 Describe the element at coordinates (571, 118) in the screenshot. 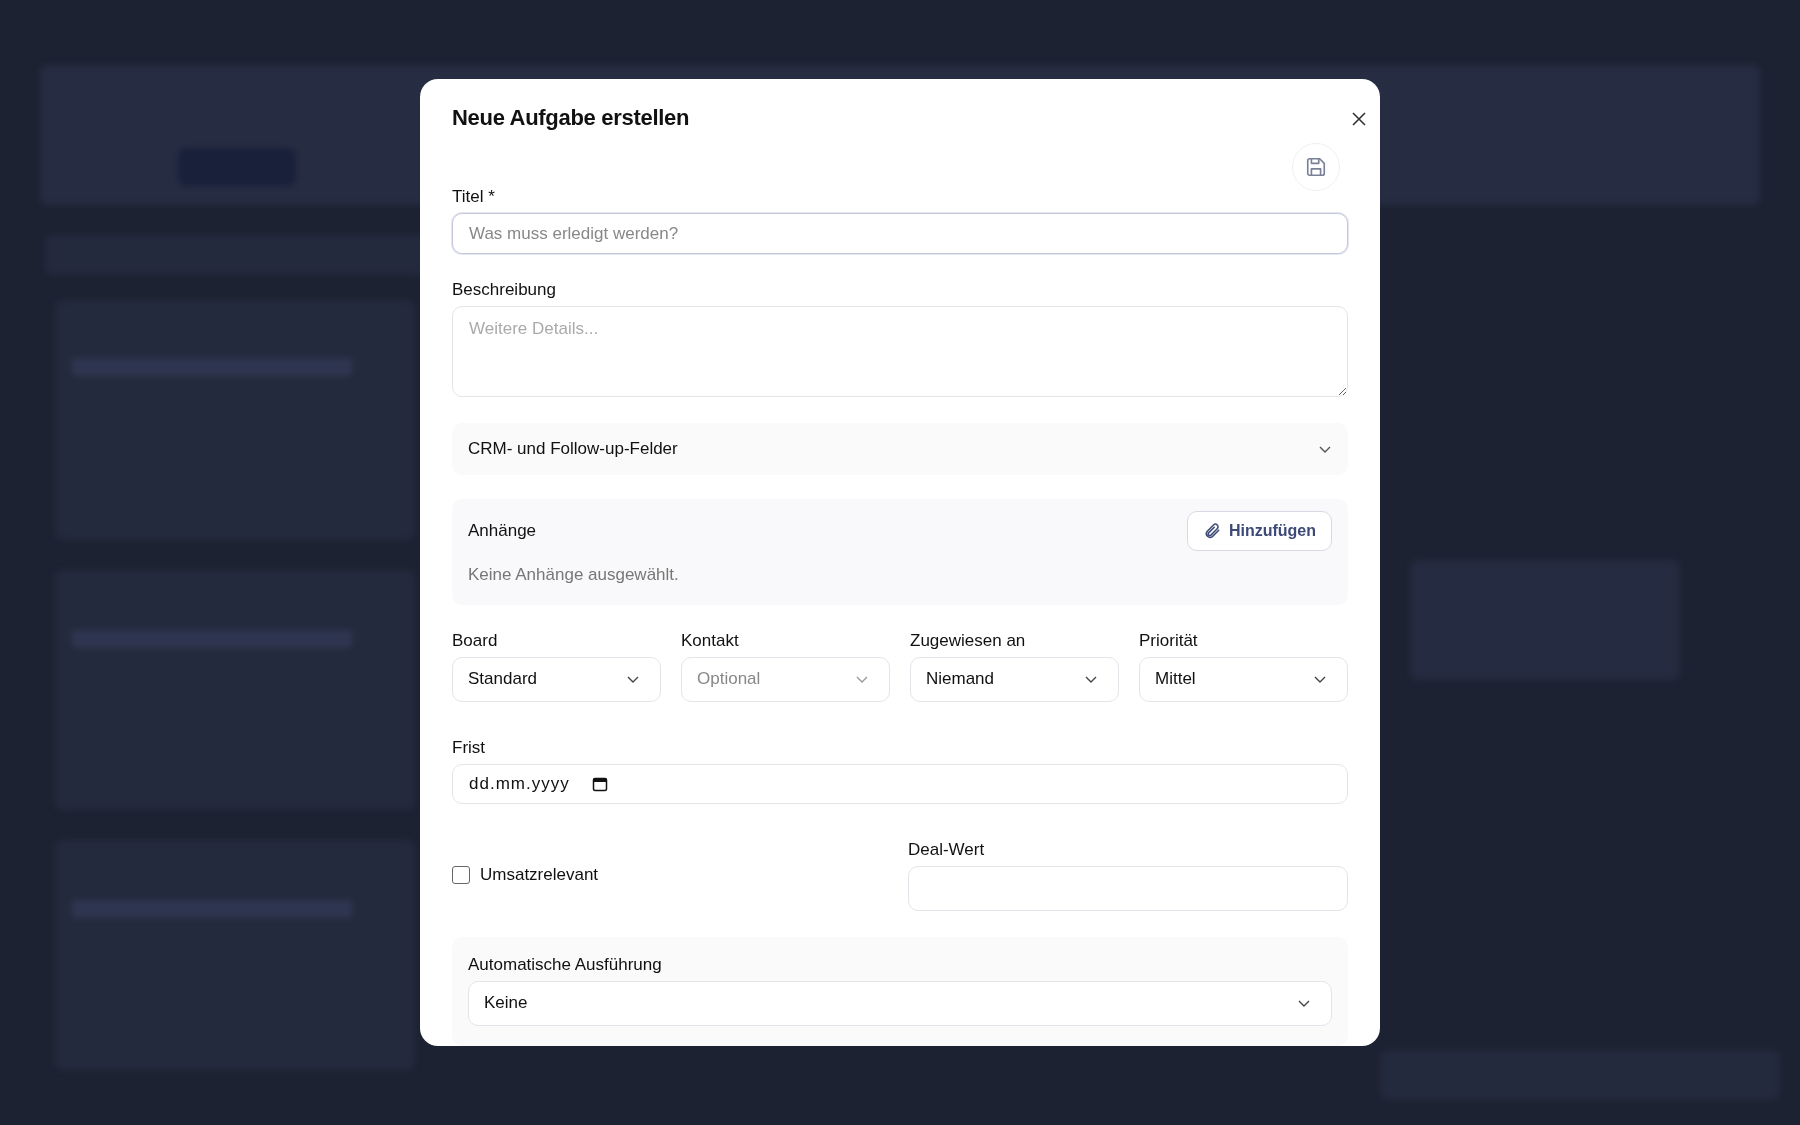

I see `dialog-title: Neue Aufgabe erstellen` at that location.